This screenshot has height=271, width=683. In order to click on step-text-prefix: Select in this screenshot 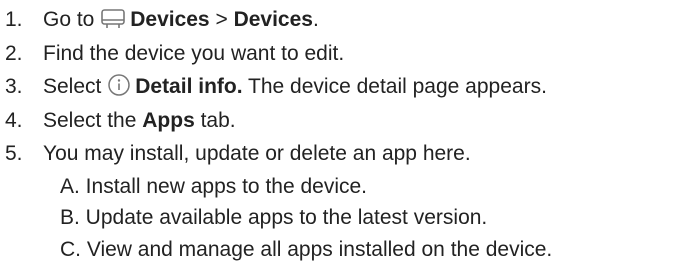, I will do `click(72, 86)`.